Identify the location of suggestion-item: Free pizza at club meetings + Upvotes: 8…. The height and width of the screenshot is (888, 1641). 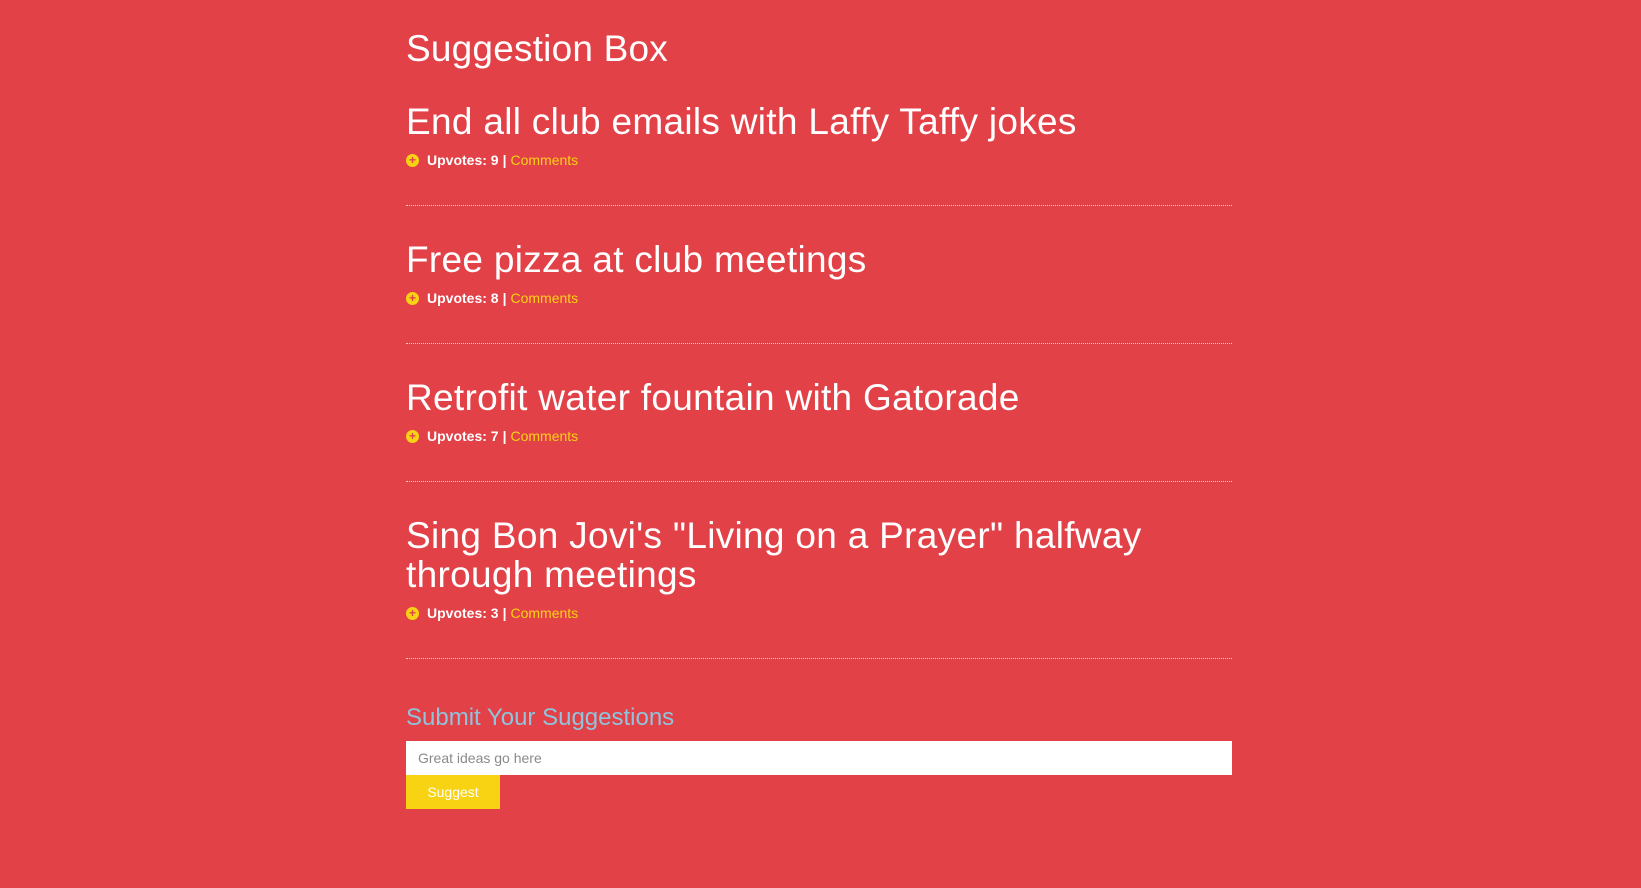
(819, 275).